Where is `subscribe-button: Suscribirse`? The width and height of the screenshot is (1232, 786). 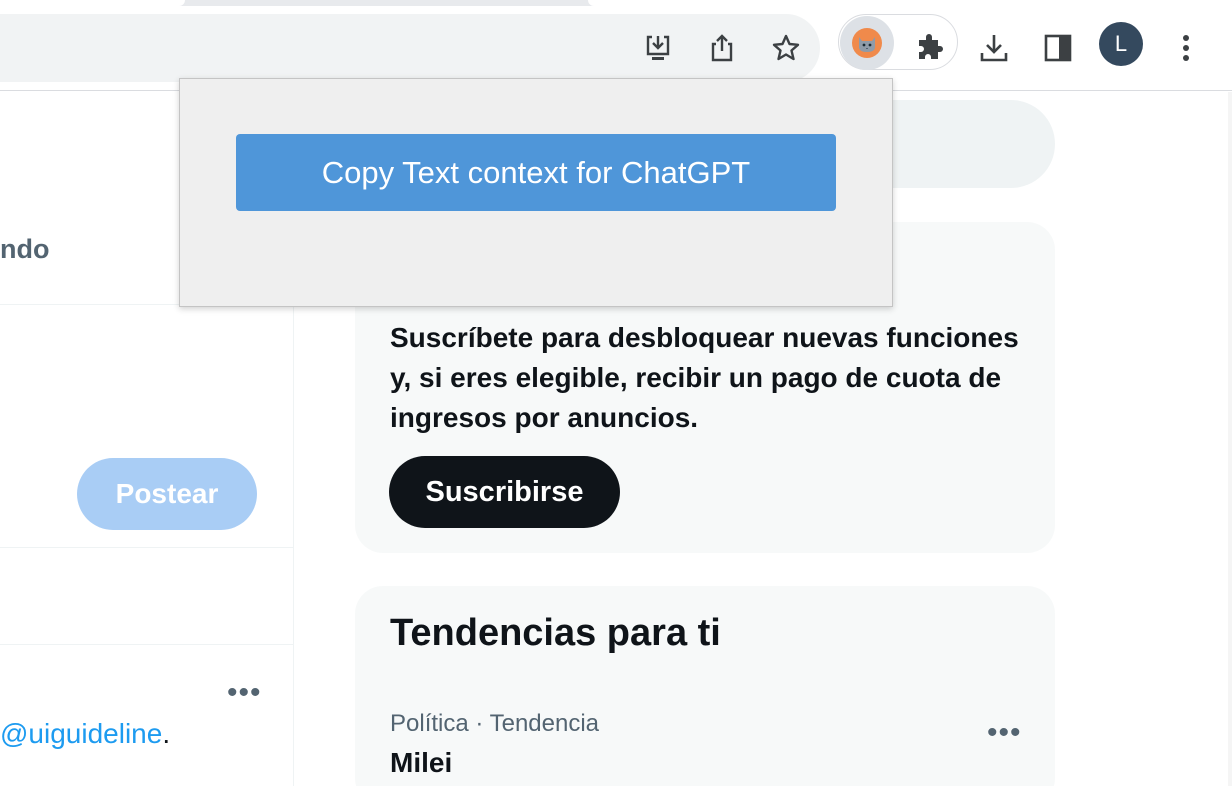
subscribe-button: Suscribirse is located at coordinates (504, 492).